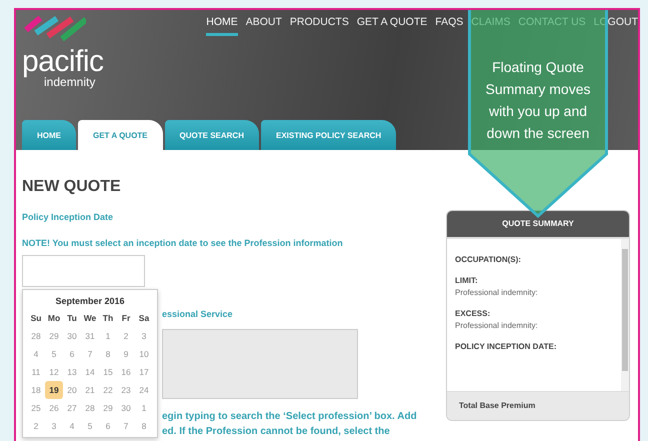 The height and width of the screenshot is (441, 648). What do you see at coordinates (260, 364) in the screenshot?
I see `profession-box` at bounding box center [260, 364].